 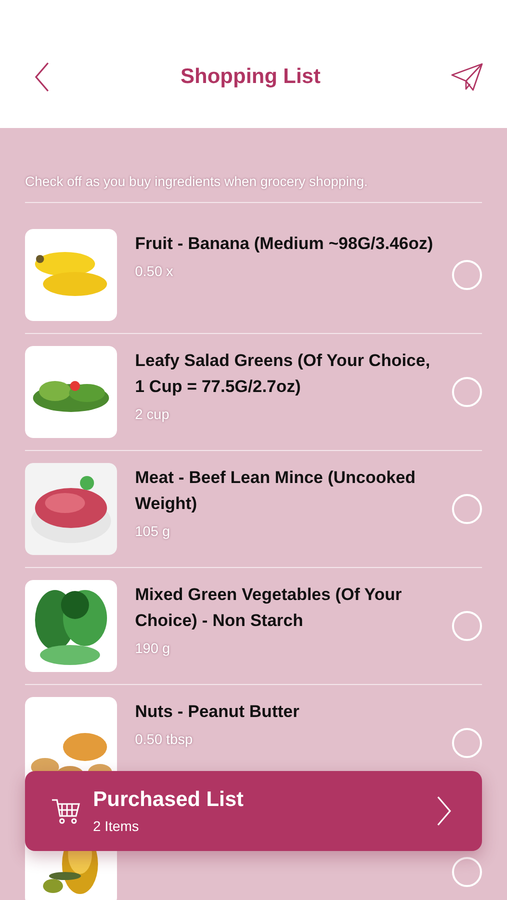 What do you see at coordinates (276, 491) in the screenshot?
I see `item-name: Meat - Beef Lean Mince (Uncooked Weight)` at bounding box center [276, 491].